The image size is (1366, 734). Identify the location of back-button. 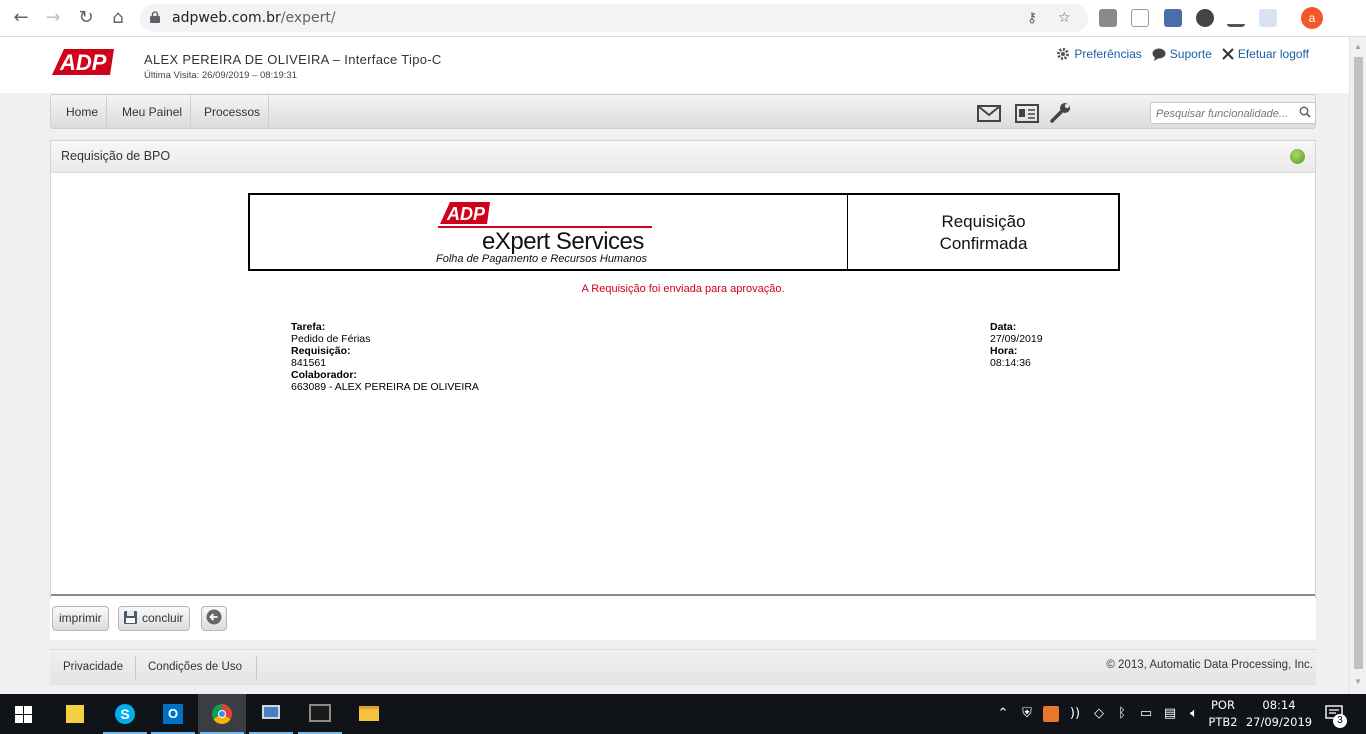
(214, 618).